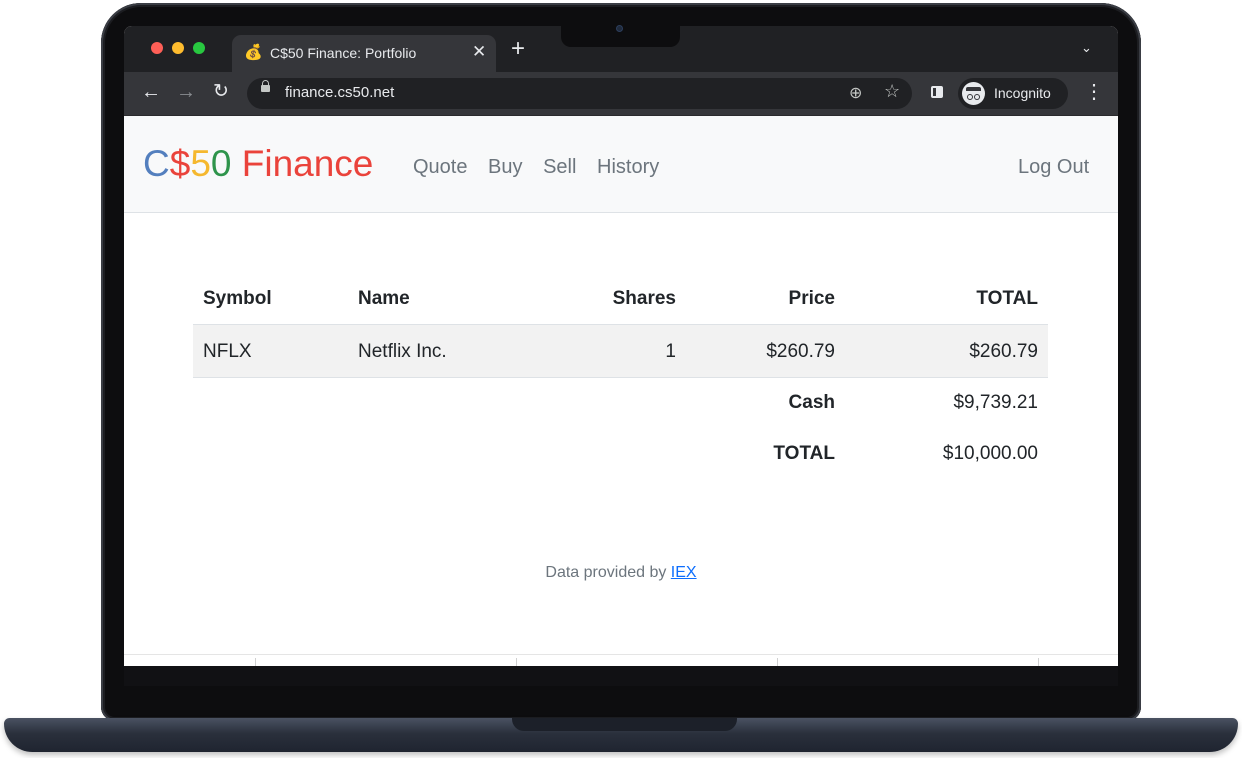 The width and height of the screenshot is (1242, 758). What do you see at coordinates (620, 36) in the screenshot?
I see `camera-notch` at bounding box center [620, 36].